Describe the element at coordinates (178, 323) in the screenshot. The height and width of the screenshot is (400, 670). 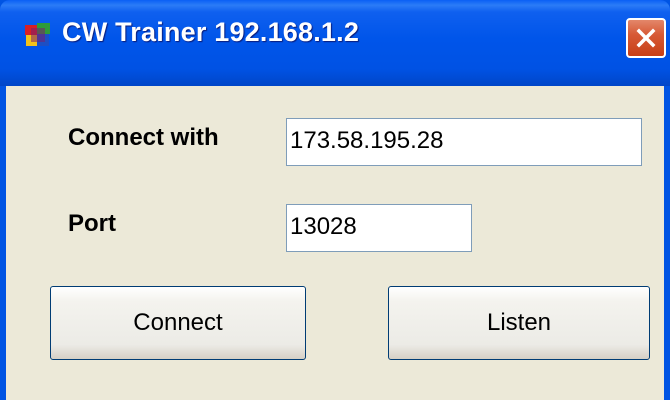
I see `connect-button: Connect` at that location.